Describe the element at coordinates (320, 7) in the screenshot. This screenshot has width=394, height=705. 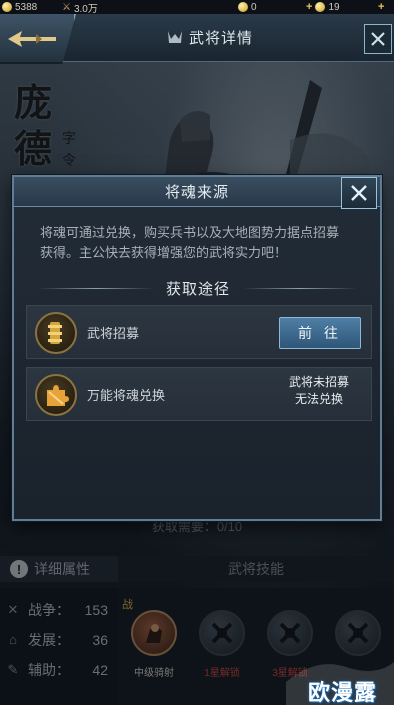
I see `ingot-icon` at that location.